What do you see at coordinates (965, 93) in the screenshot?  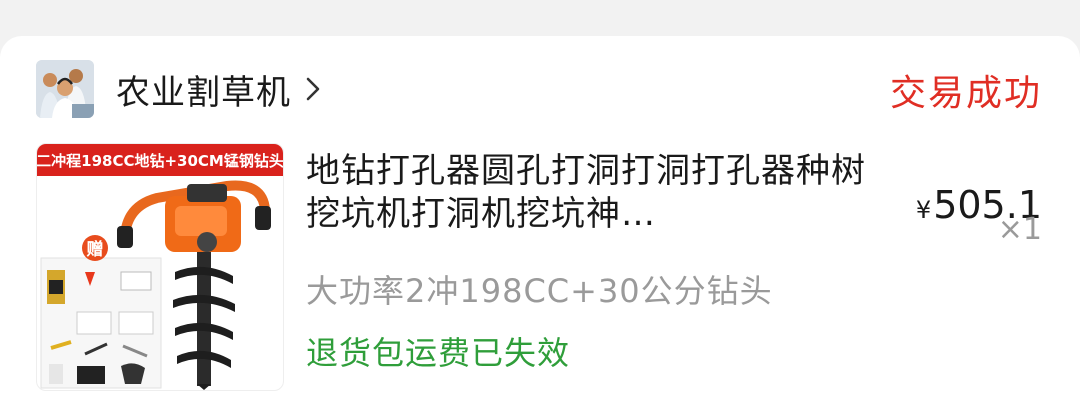 I see `order-status: 交易成功` at bounding box center [965, 93].